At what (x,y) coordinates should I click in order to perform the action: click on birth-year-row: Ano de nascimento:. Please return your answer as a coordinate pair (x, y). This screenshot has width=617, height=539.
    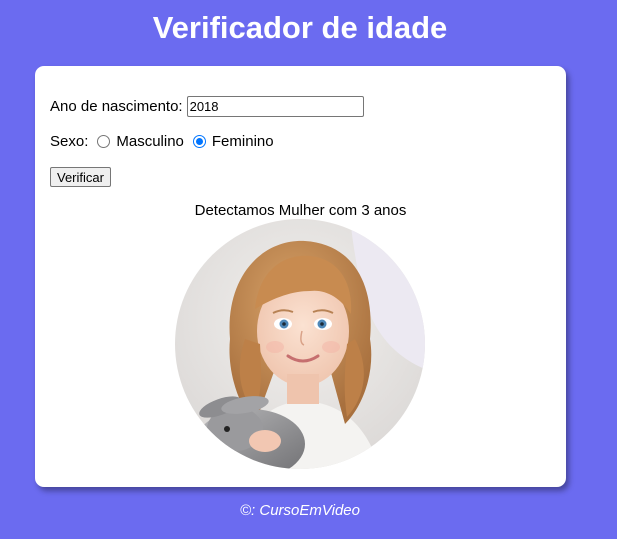
    Looking at the image, I should click on (207, 106).